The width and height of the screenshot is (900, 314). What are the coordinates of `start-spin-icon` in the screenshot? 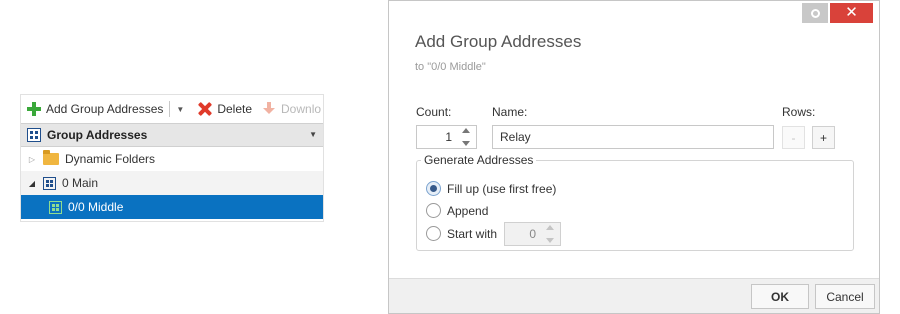 It's located at (550, 234).